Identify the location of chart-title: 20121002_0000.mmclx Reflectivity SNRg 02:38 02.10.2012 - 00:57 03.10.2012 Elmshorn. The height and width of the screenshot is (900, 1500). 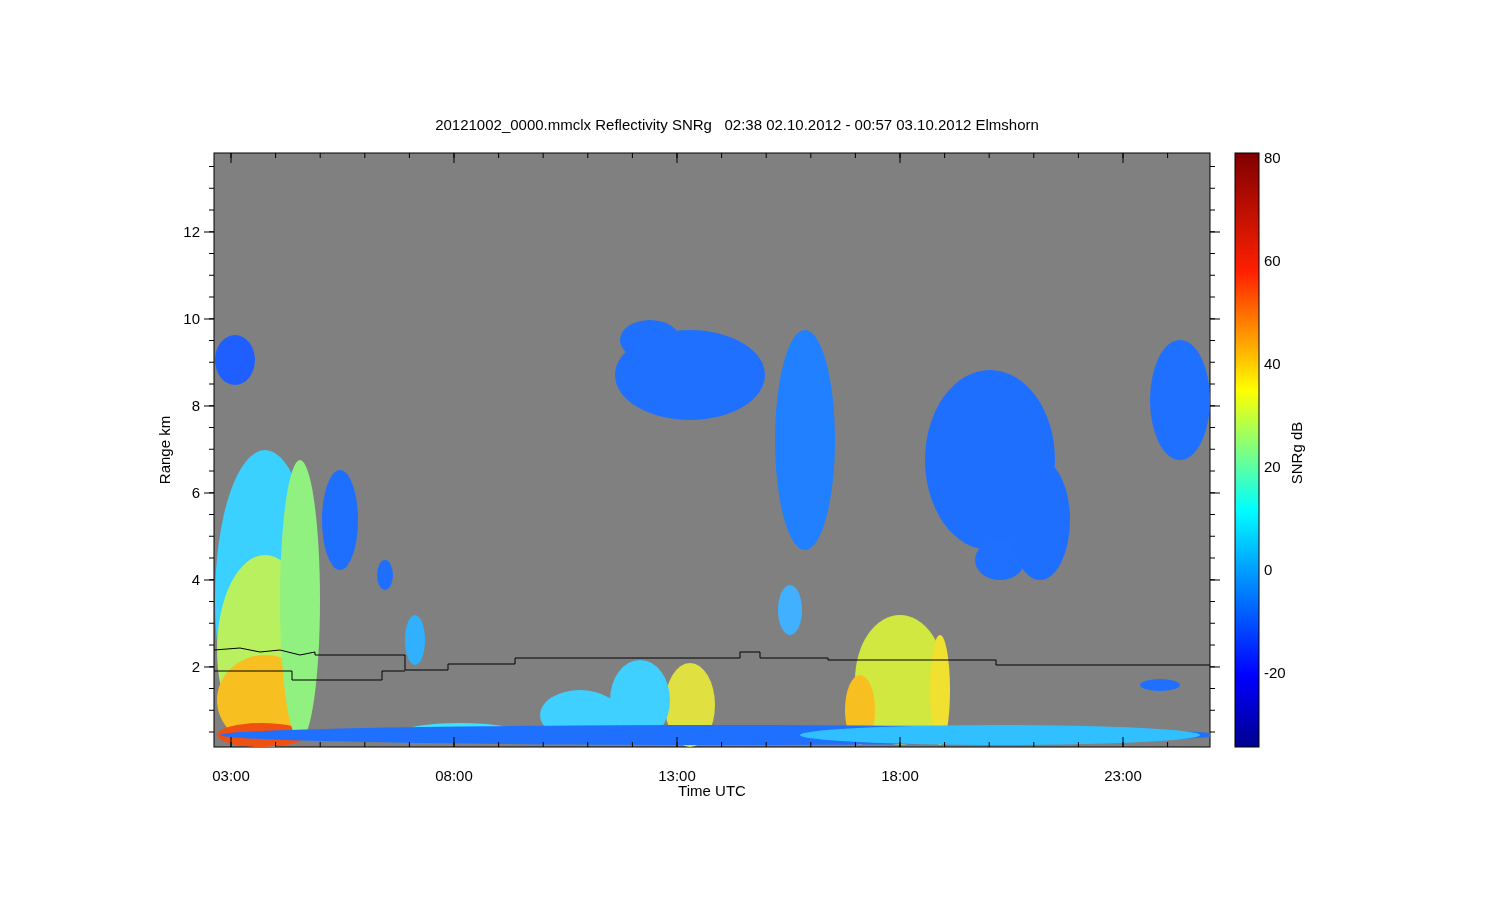
(737, 124).